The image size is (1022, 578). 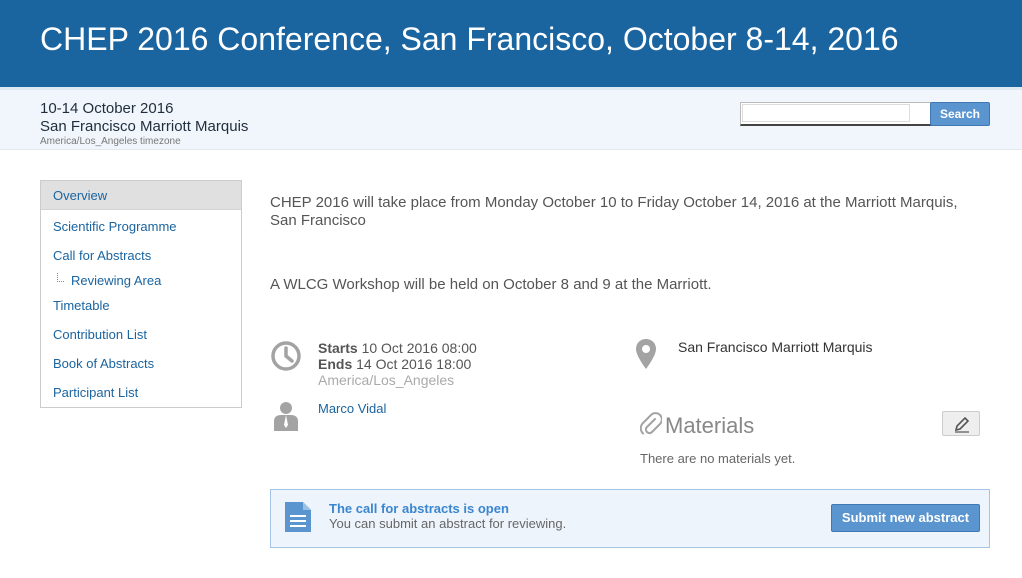 I want to click on event-timezone-detail: America/Los_Angeles, so click(x=386, y=380).